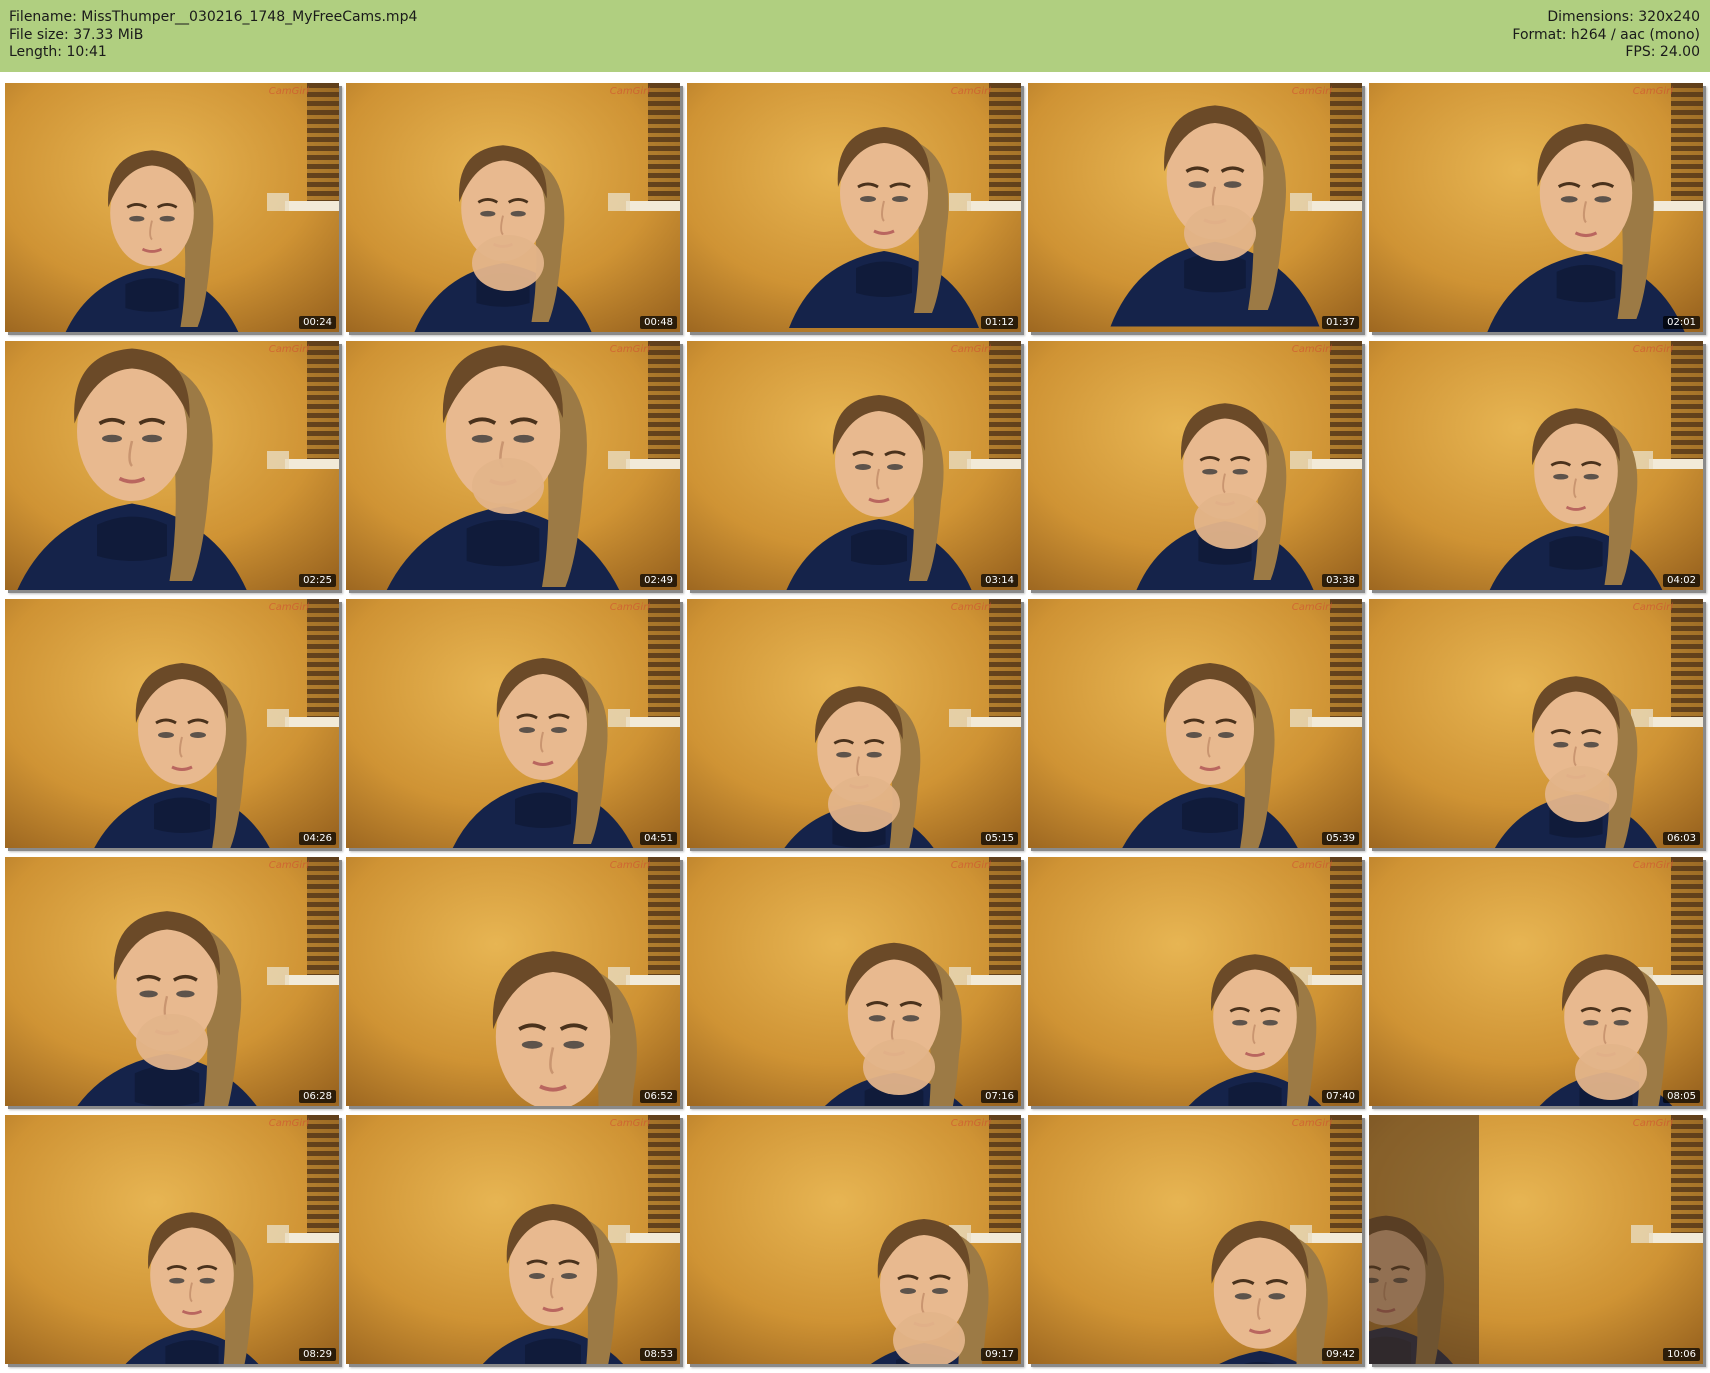 This screenshot has width=1710, height=1373. I want to click on thumbnail-frame: CamGirl 04:02, so click(1536, 465).